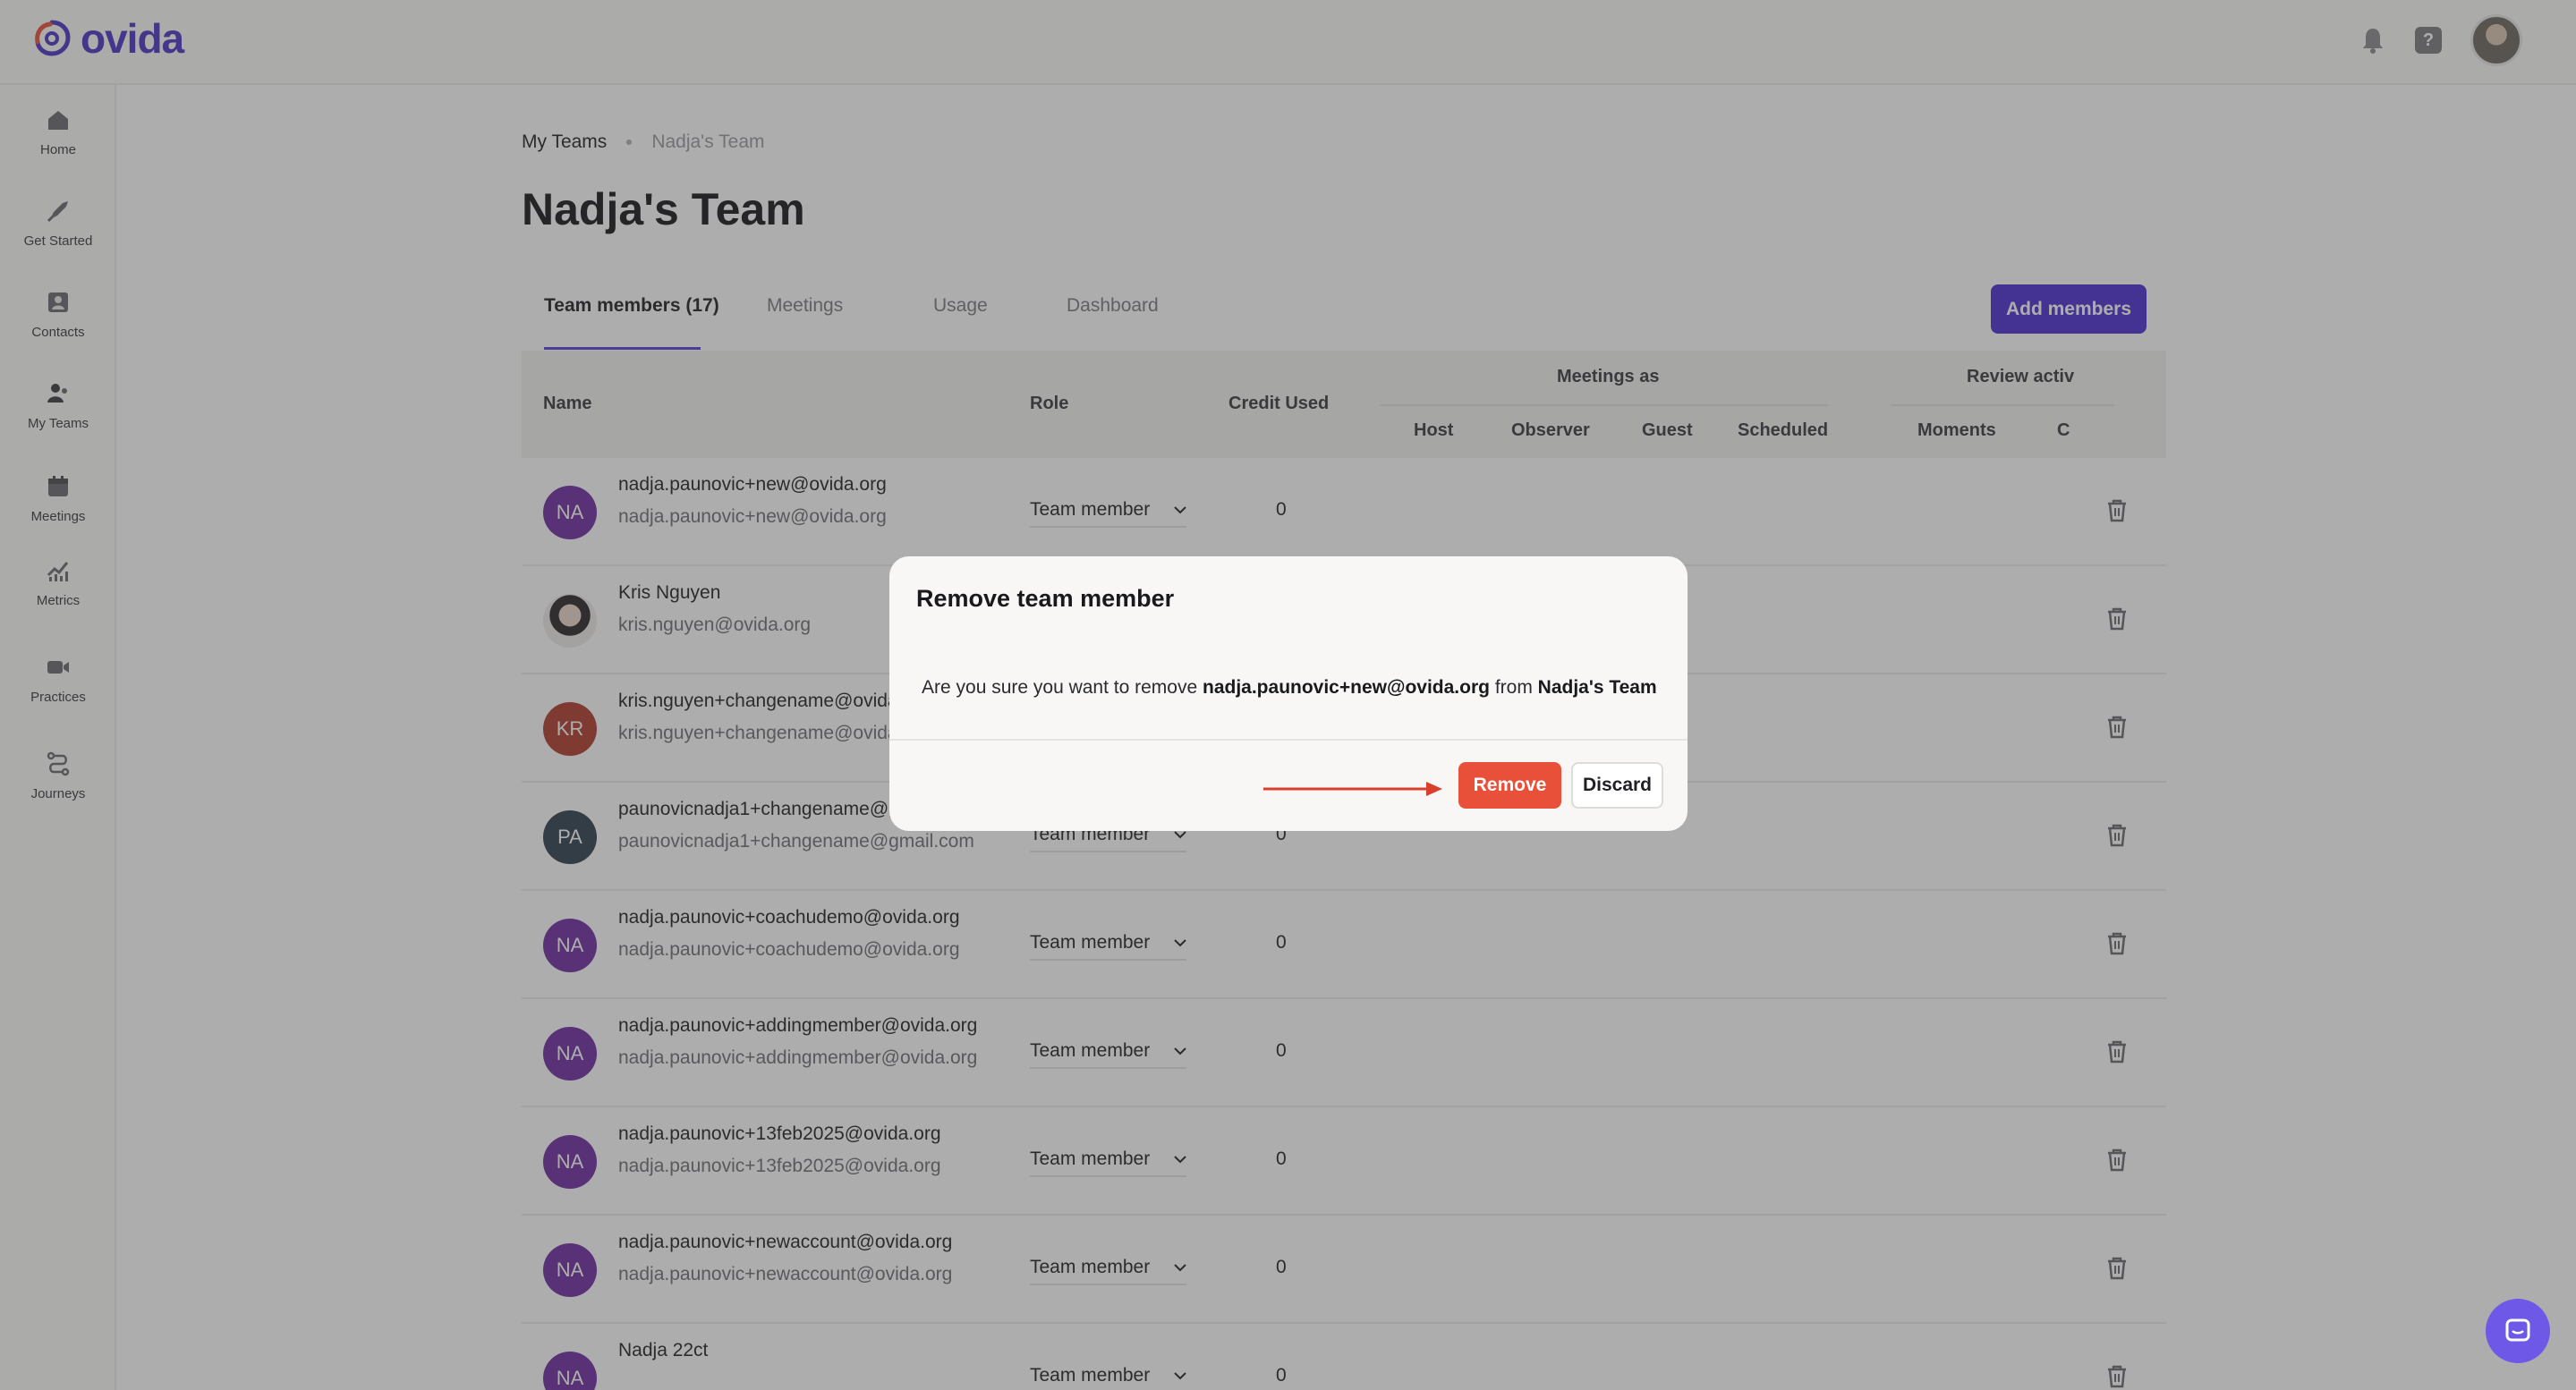 The width and height of the screenshot is (2576, 1390). Describe the element at coordinates (1288, 740) in the screenshot. I see `dialog-divider` at that location.